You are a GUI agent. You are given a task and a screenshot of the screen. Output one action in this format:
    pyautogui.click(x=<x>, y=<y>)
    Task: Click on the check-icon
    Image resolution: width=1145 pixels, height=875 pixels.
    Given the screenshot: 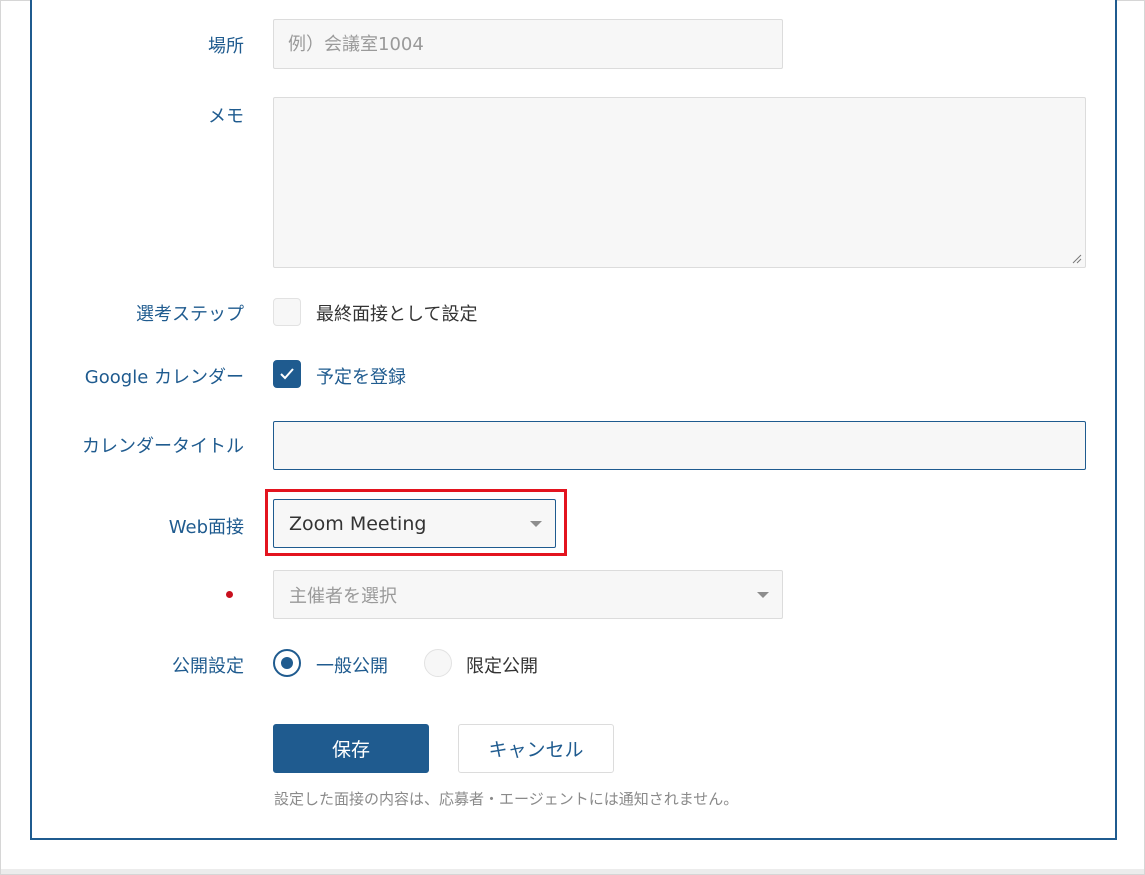 What is the action you would take?
    pyautogui.click(x=287, y=374)
    